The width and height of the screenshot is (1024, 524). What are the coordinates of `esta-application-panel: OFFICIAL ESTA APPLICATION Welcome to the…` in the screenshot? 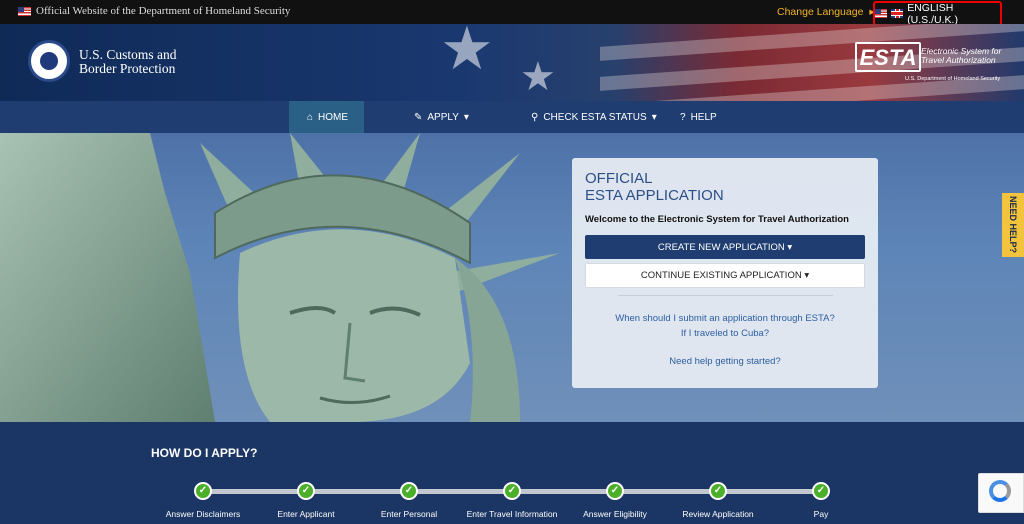 It's located at (725, 273).